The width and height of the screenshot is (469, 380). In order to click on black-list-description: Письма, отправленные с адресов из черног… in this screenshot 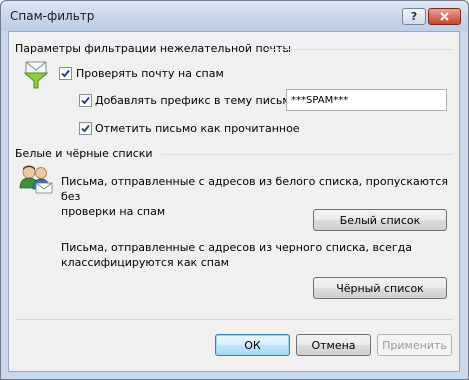, I will do `click(236, 255)`.